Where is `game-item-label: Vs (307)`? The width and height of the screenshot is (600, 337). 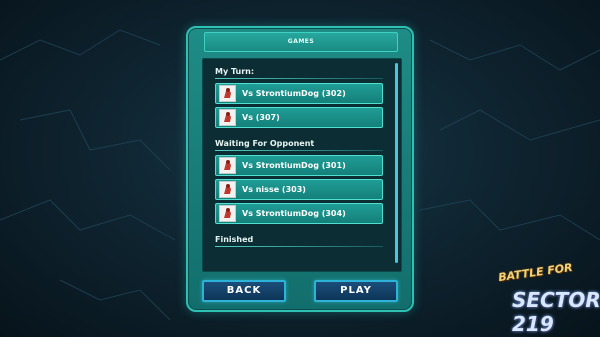 game-item-label: Vs (307) is located at coordinates (261, 117).